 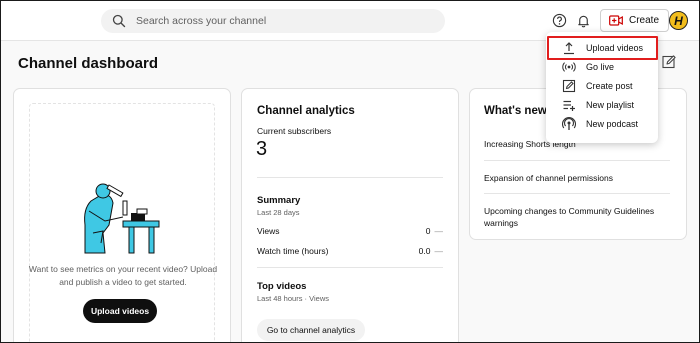 I want to click on stat-label: Views, so click(x=268, y=231).